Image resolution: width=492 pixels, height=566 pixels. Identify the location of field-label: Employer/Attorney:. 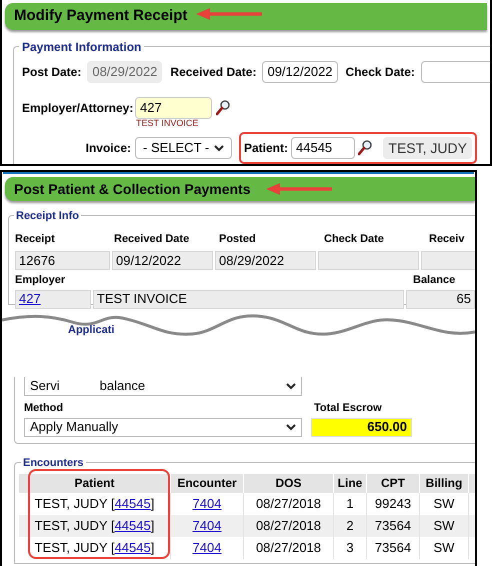
(76, 108).